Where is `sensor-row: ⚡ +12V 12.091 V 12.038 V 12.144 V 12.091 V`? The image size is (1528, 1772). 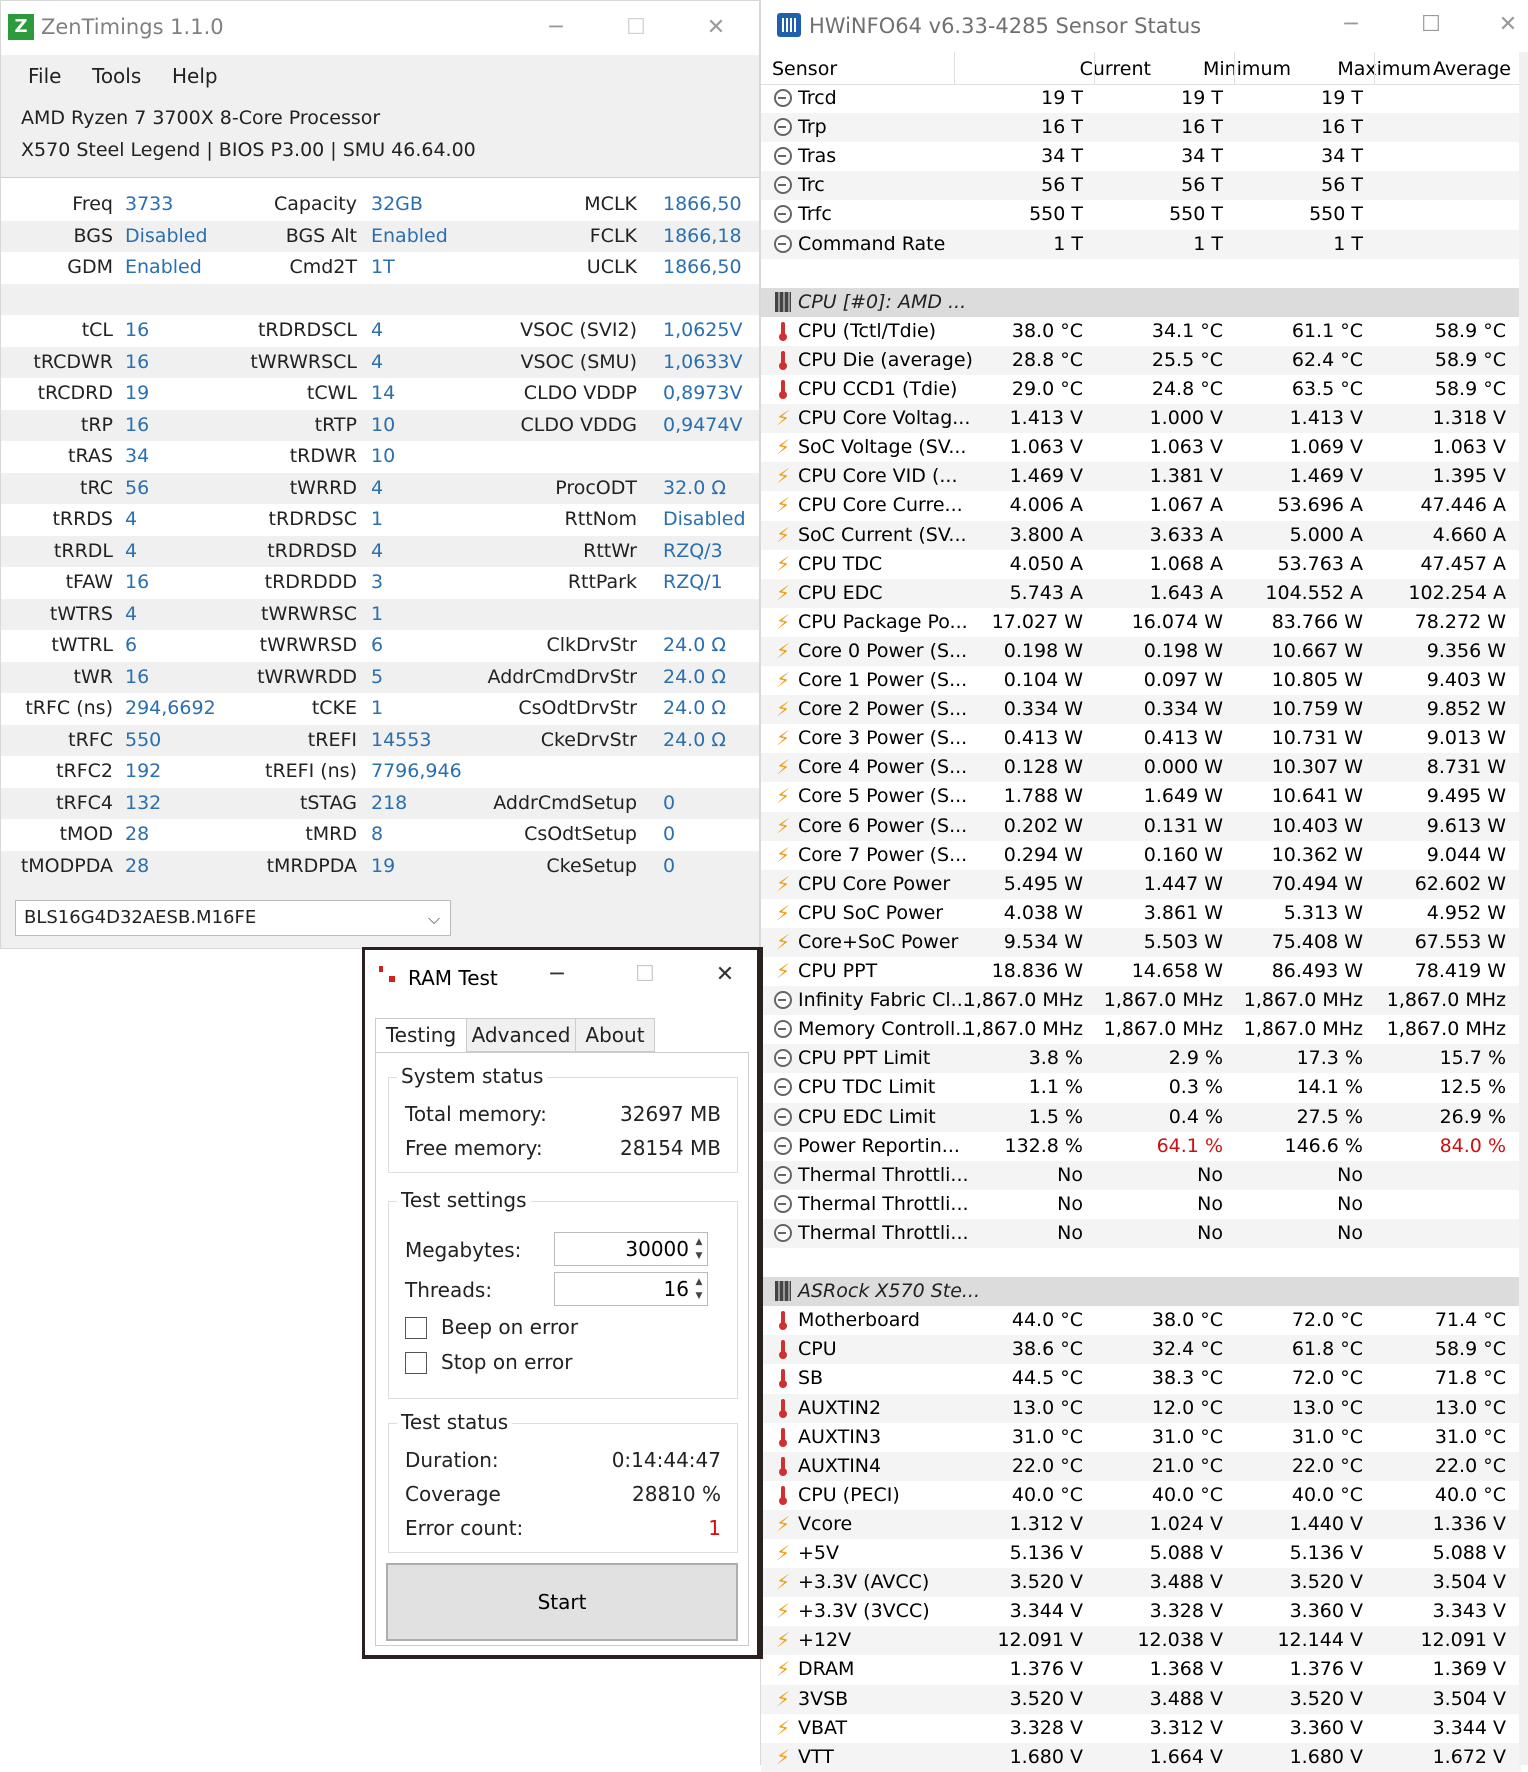
sensor-row: ⚡ +12V 12.091 V 12.038 V 12.144 V 12.091 V is located at coordinates (1141, 1641).